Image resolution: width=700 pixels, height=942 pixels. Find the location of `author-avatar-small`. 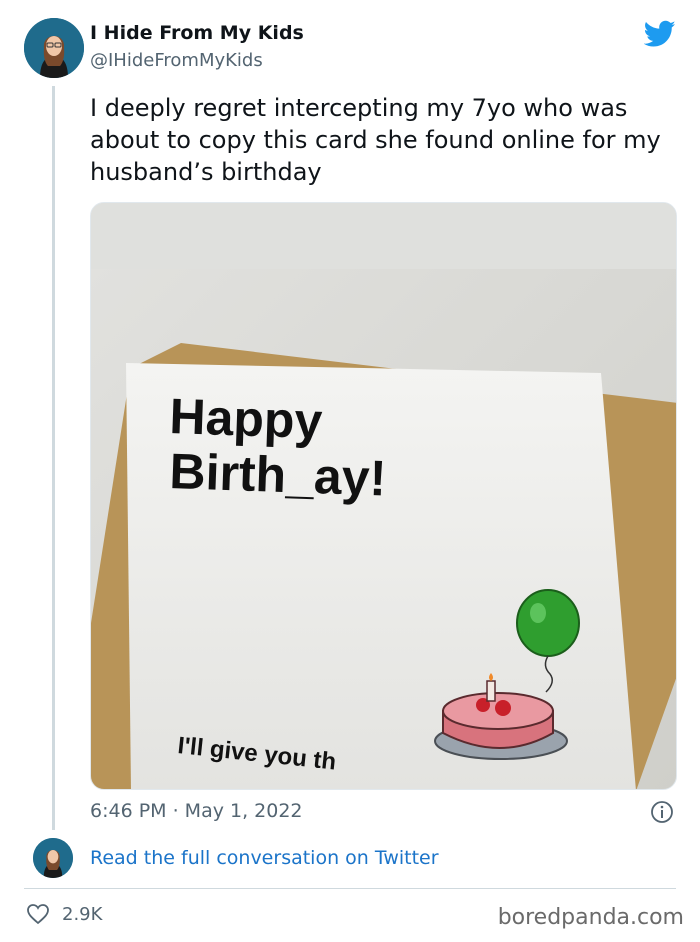

author-avatar-small is located at coordinates (53, 858).